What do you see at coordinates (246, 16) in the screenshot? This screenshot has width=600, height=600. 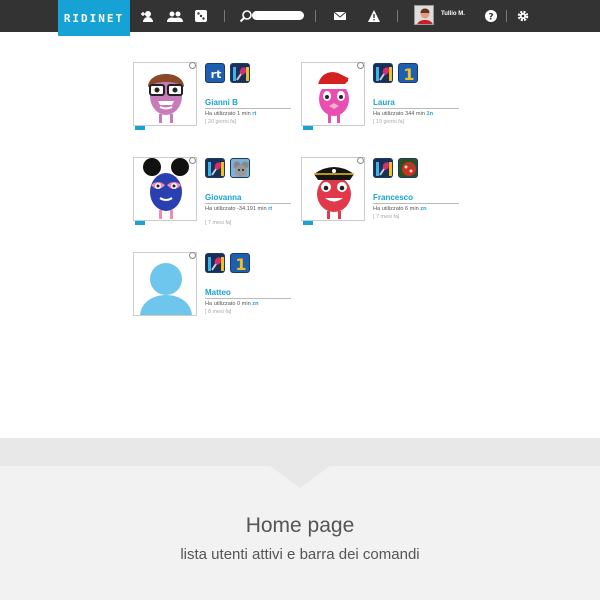 I see `search-icon` at bounding box center [246, 16].